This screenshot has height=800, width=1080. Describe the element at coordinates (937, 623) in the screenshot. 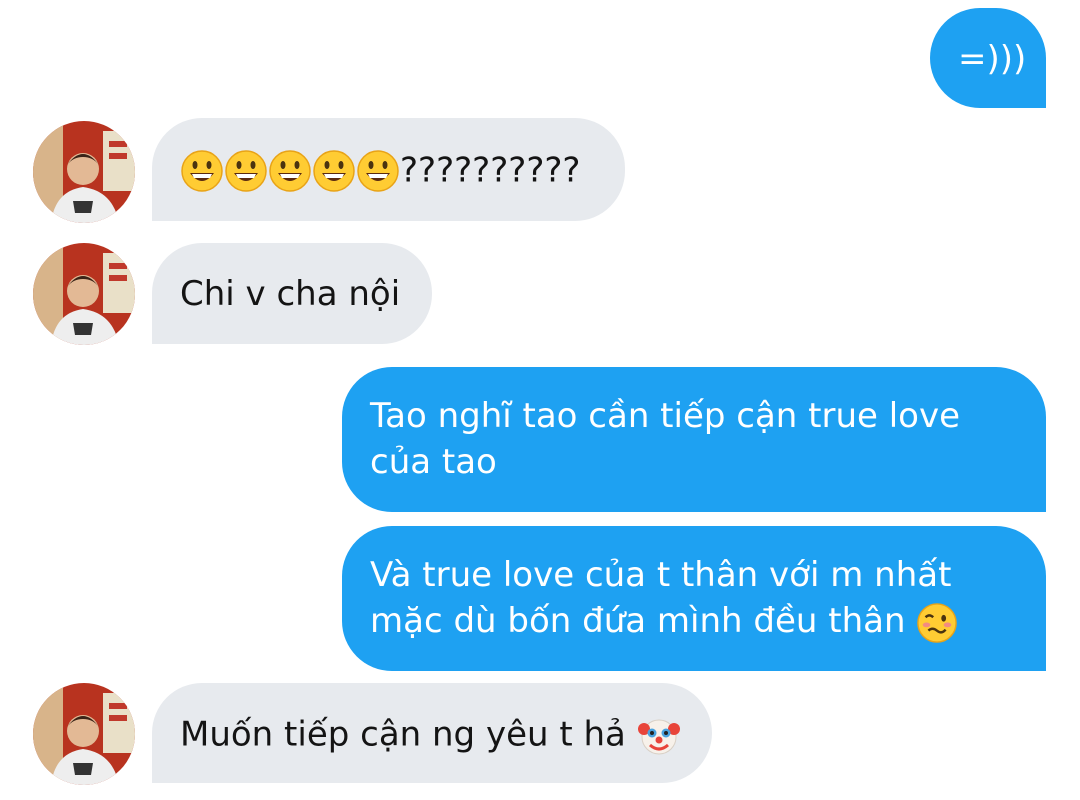

I see `woozy-face-icon` at that location.